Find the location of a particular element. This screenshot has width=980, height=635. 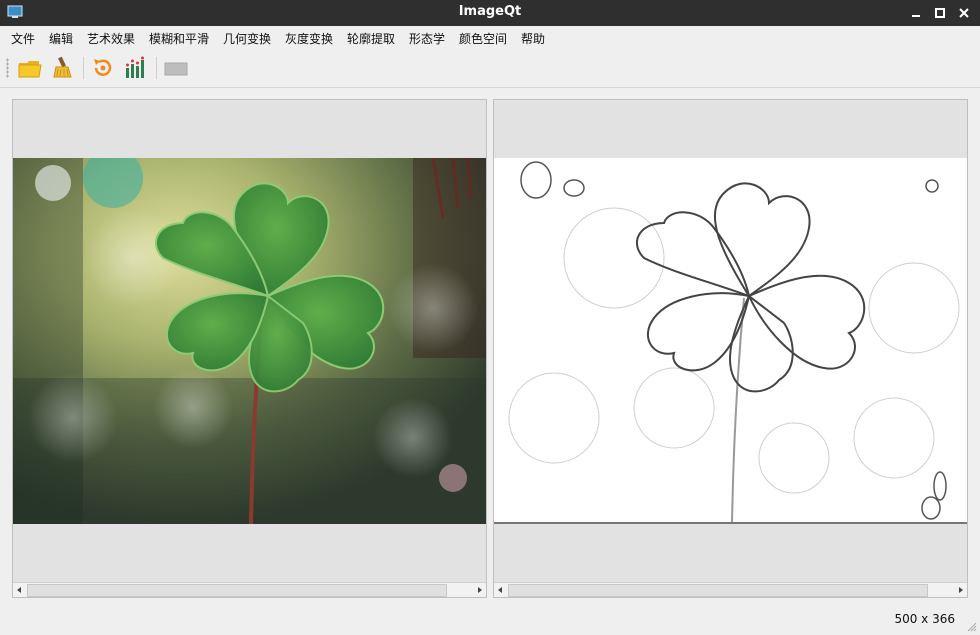

resize-grip-icon is located at coordinates (972, 627).